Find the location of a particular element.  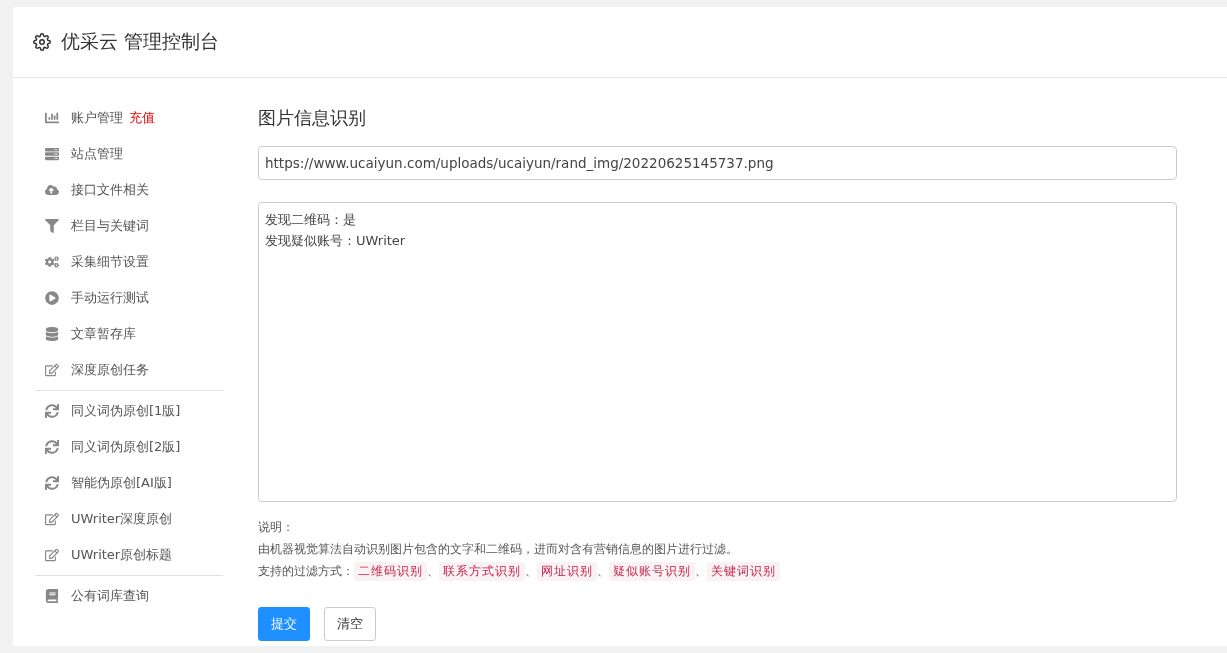

filter-tag: 联系方式识别 is located at coordinates (482, 571).